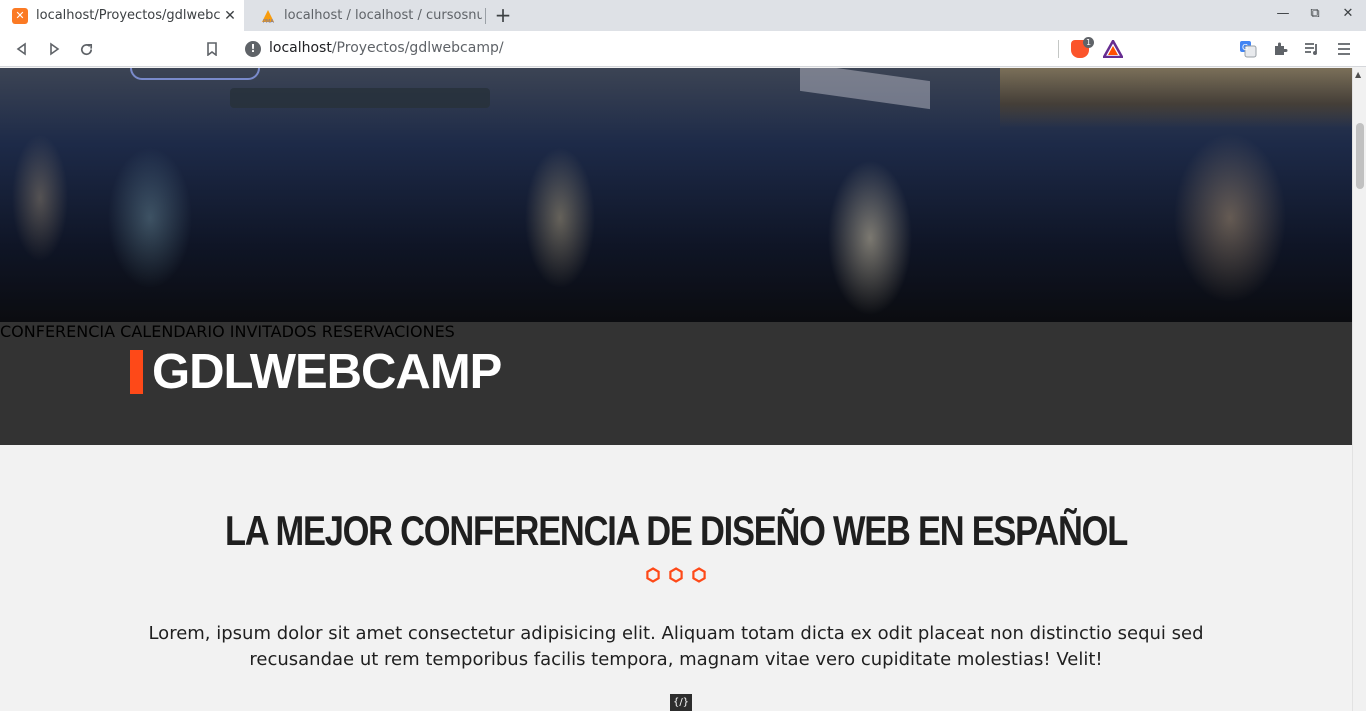 The width and height of the screenshot is (1366, 711). I want to click on svg-text: PMA, so click(268, 21).